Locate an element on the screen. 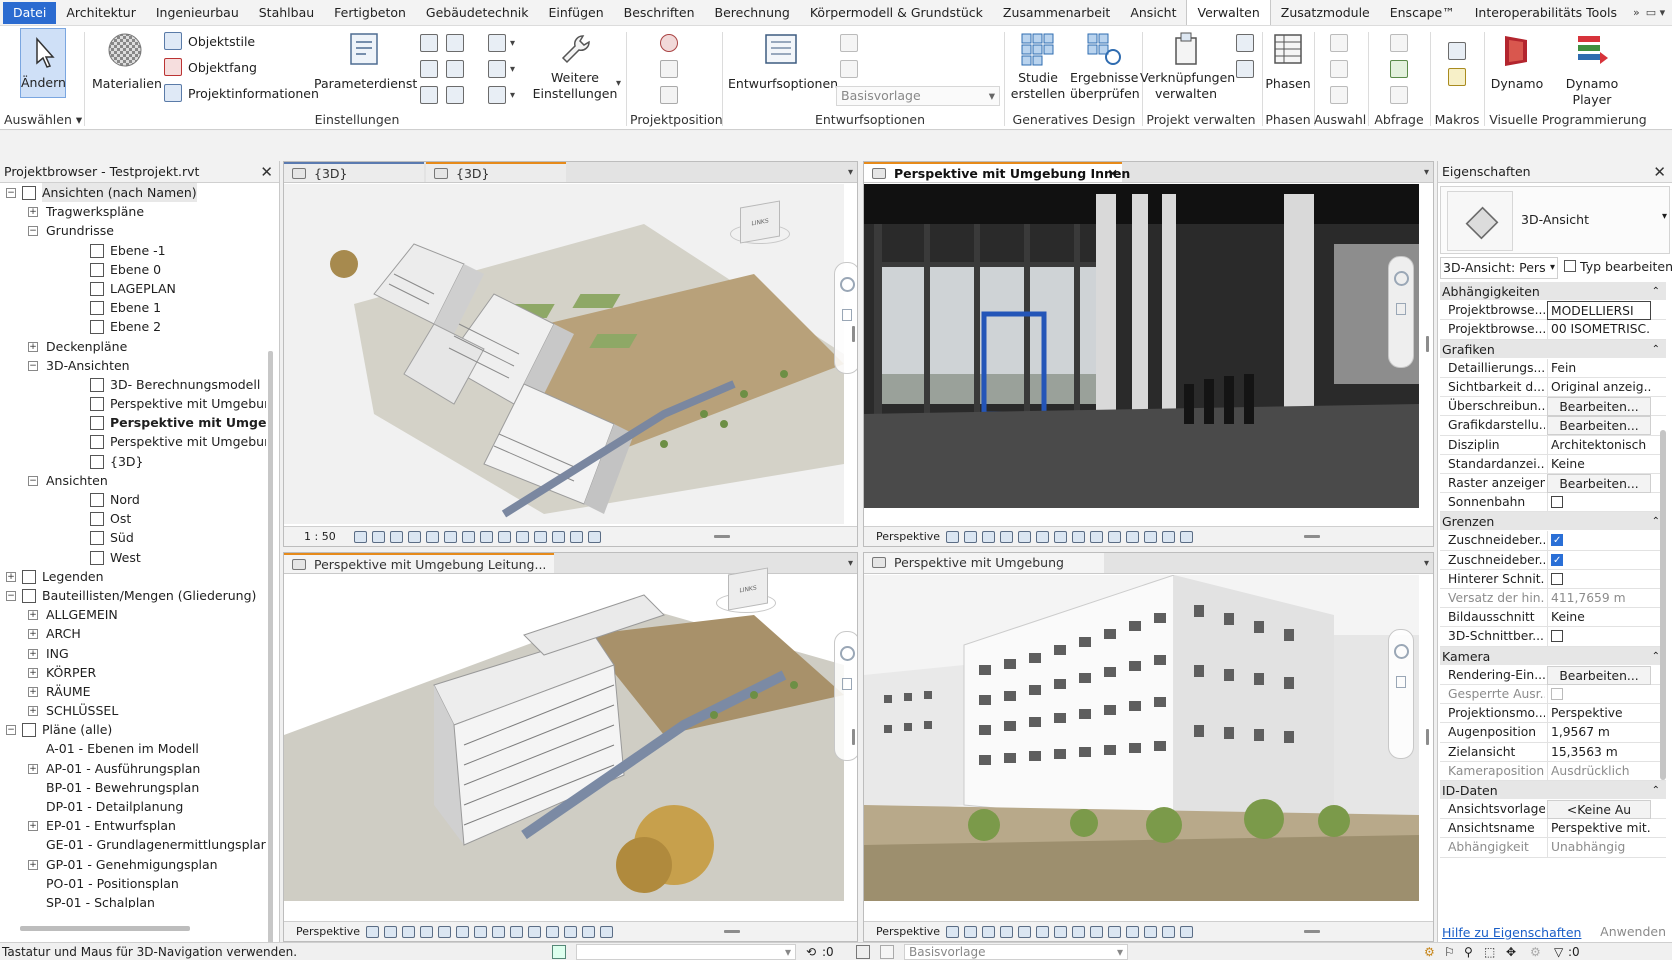 This screenshot has width=1672, height=960. global-parameters-icon is located at coordinates (455, 43).